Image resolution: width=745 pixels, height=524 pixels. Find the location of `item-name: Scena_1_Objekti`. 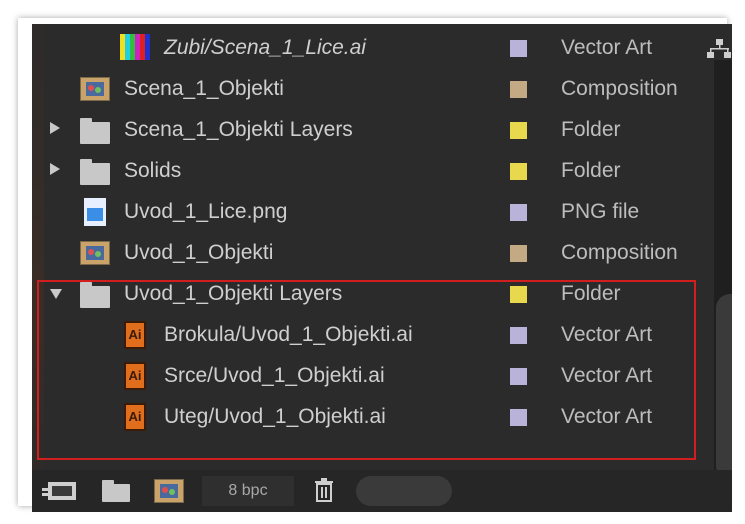

item-name: Scena_1_Objekti is located at coordinates (204, 88).